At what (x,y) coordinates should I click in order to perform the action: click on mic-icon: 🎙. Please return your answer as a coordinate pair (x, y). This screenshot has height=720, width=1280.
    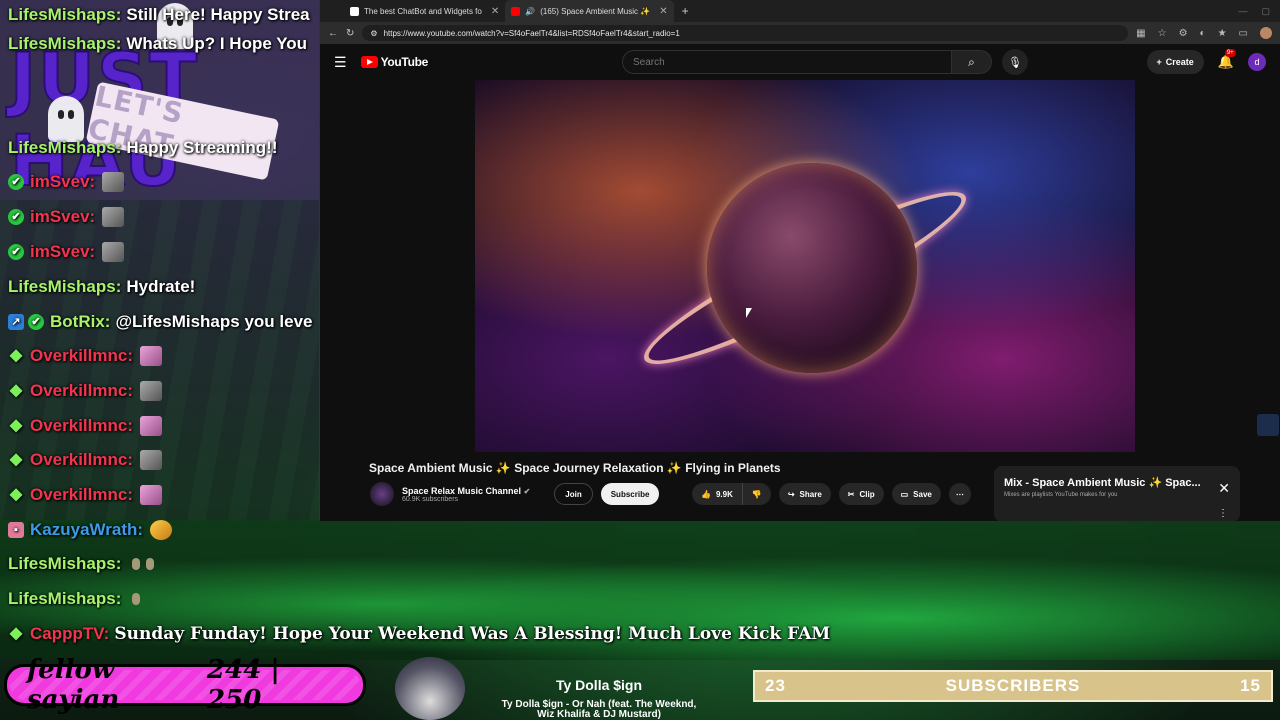
    Looking at the image, I should click on (1015, 62).